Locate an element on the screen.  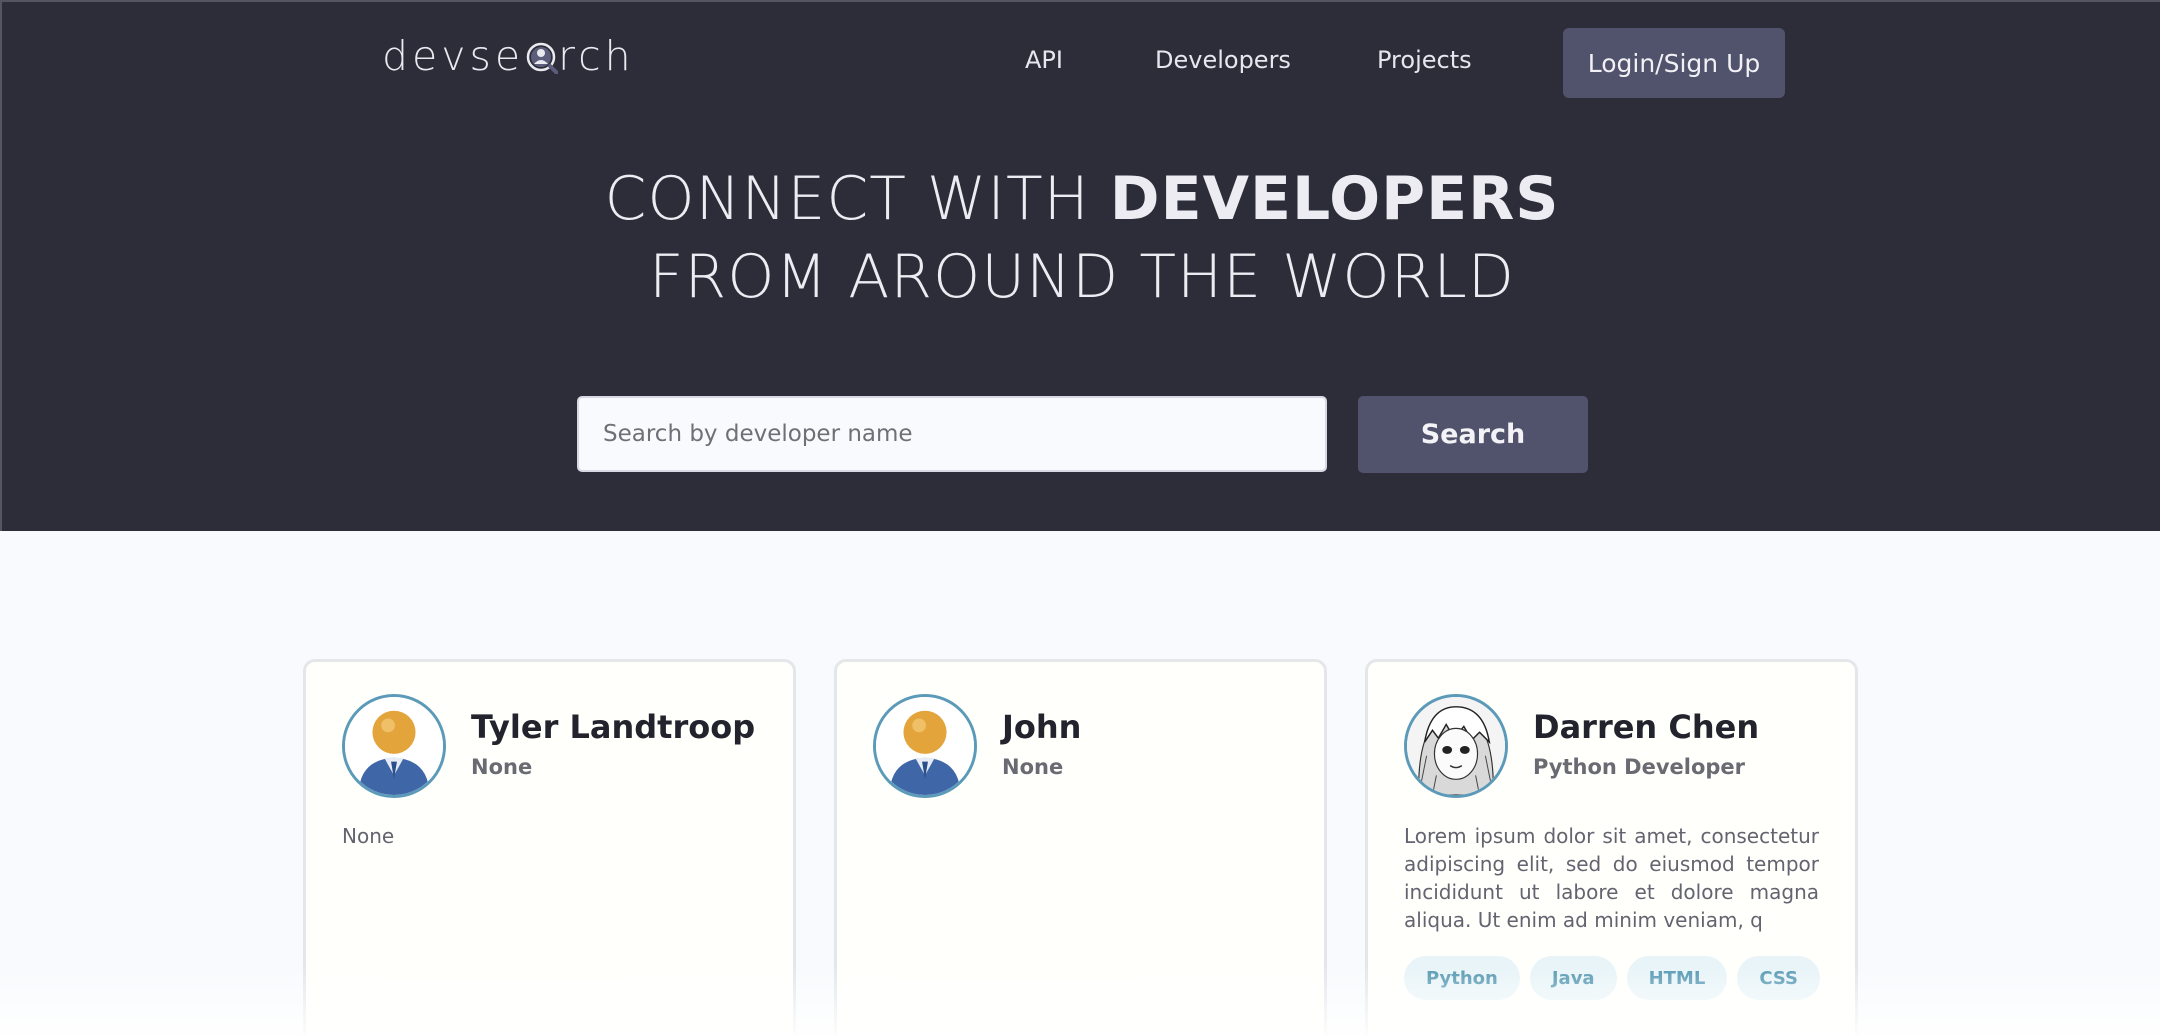
skill-tag-css: CSS is located at coordinates (1778, 978).